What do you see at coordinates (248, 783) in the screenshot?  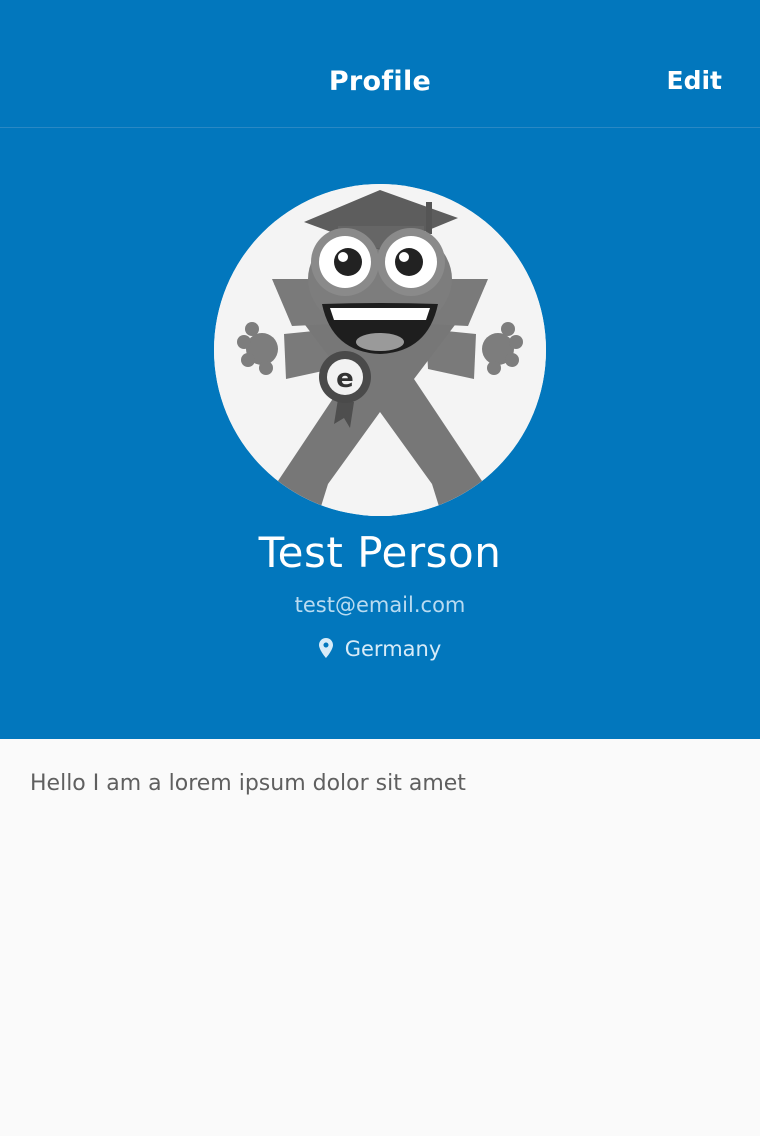 I see `profile-bio: Hello I am a lorem ipsum dolor sit amet` at bounding box center [248, 783].